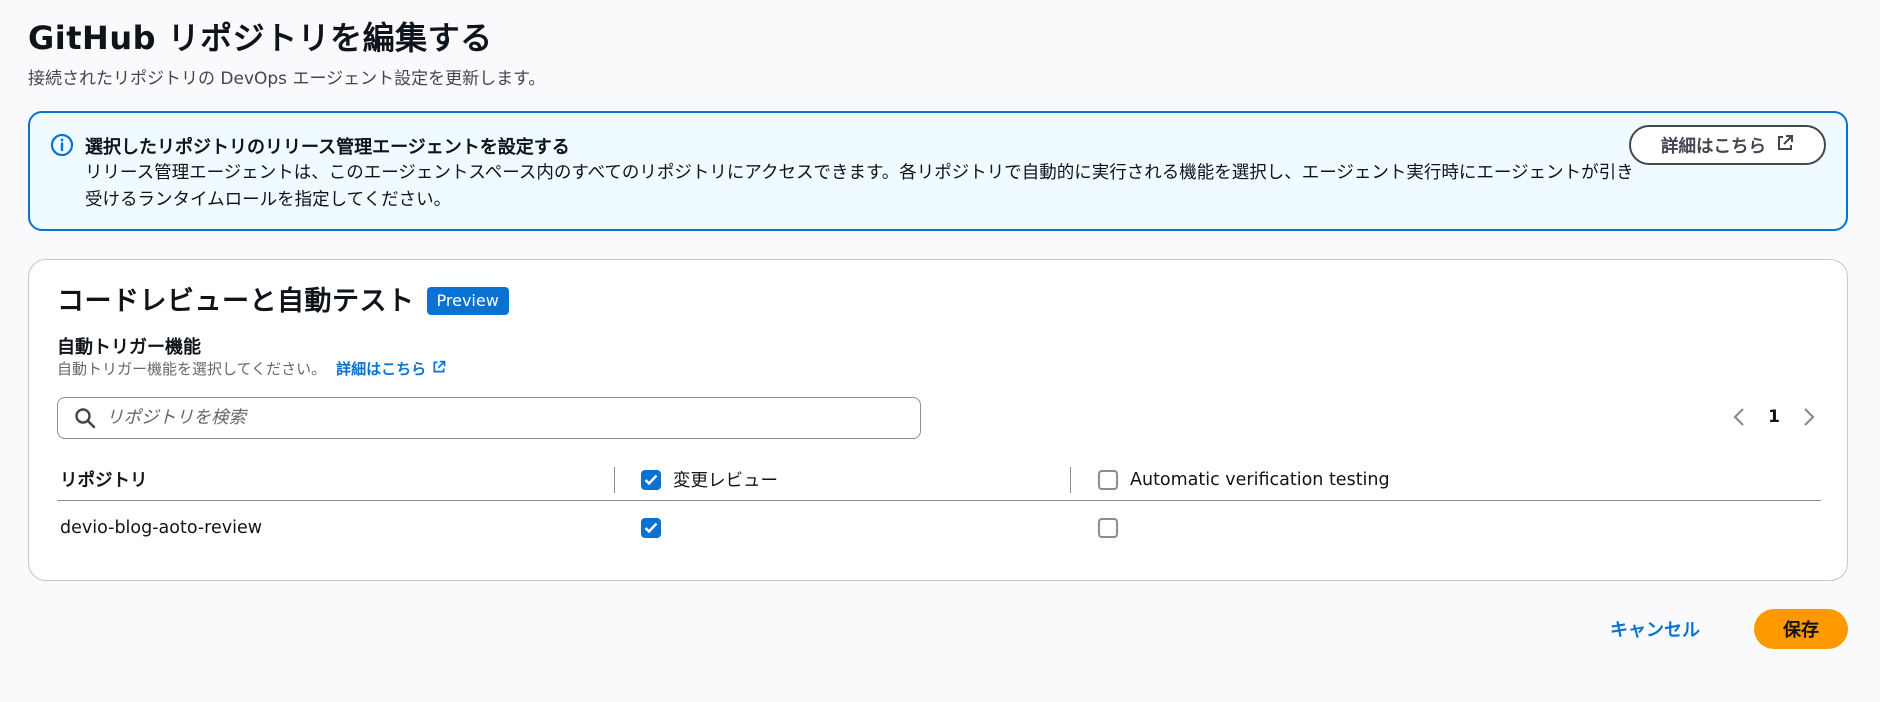 The height and width of the screenshot is (702, 1880). I want to click on footer-actions: キャンセル 保存, so click(1729, 629).